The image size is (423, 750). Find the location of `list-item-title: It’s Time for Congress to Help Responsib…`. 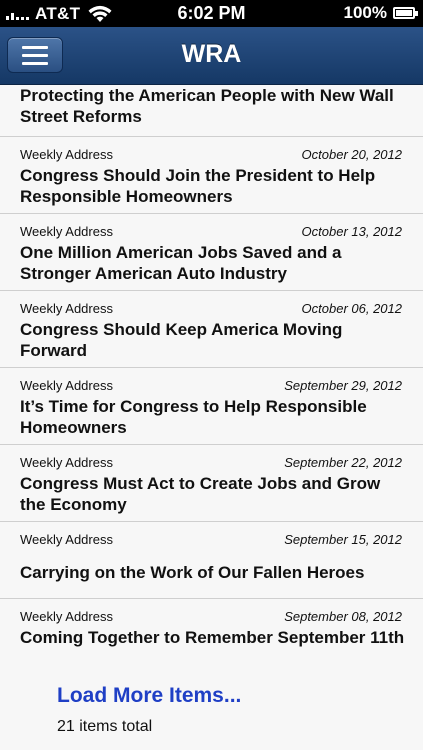

list-item-title: It’s Time for Congress to Help Responsib… is located at coordinates (193, 417).